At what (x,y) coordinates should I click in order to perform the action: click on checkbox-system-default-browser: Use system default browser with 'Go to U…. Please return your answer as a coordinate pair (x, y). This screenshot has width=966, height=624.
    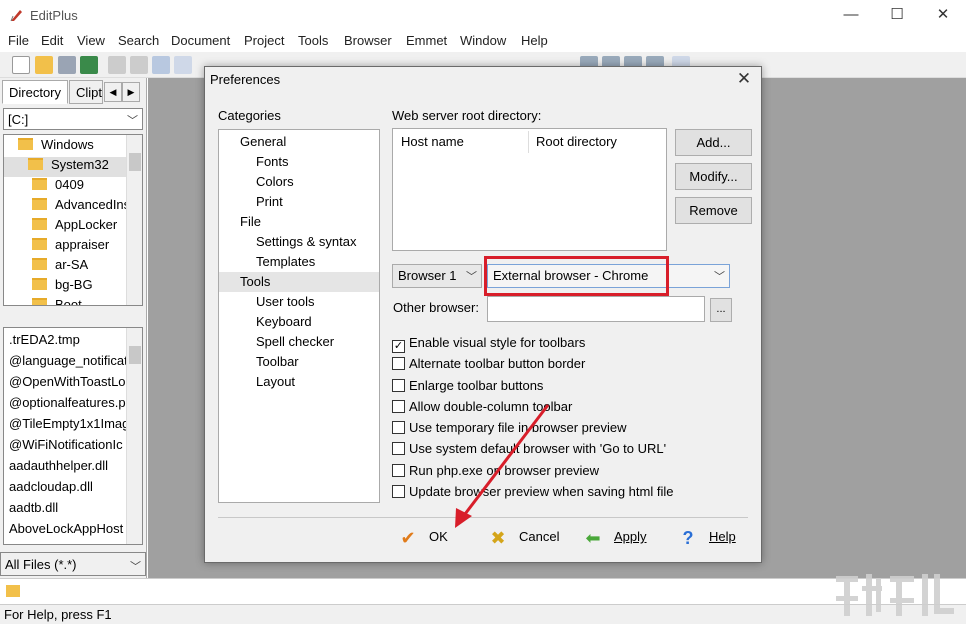
    Looking at the image, I should click on (529, 451).